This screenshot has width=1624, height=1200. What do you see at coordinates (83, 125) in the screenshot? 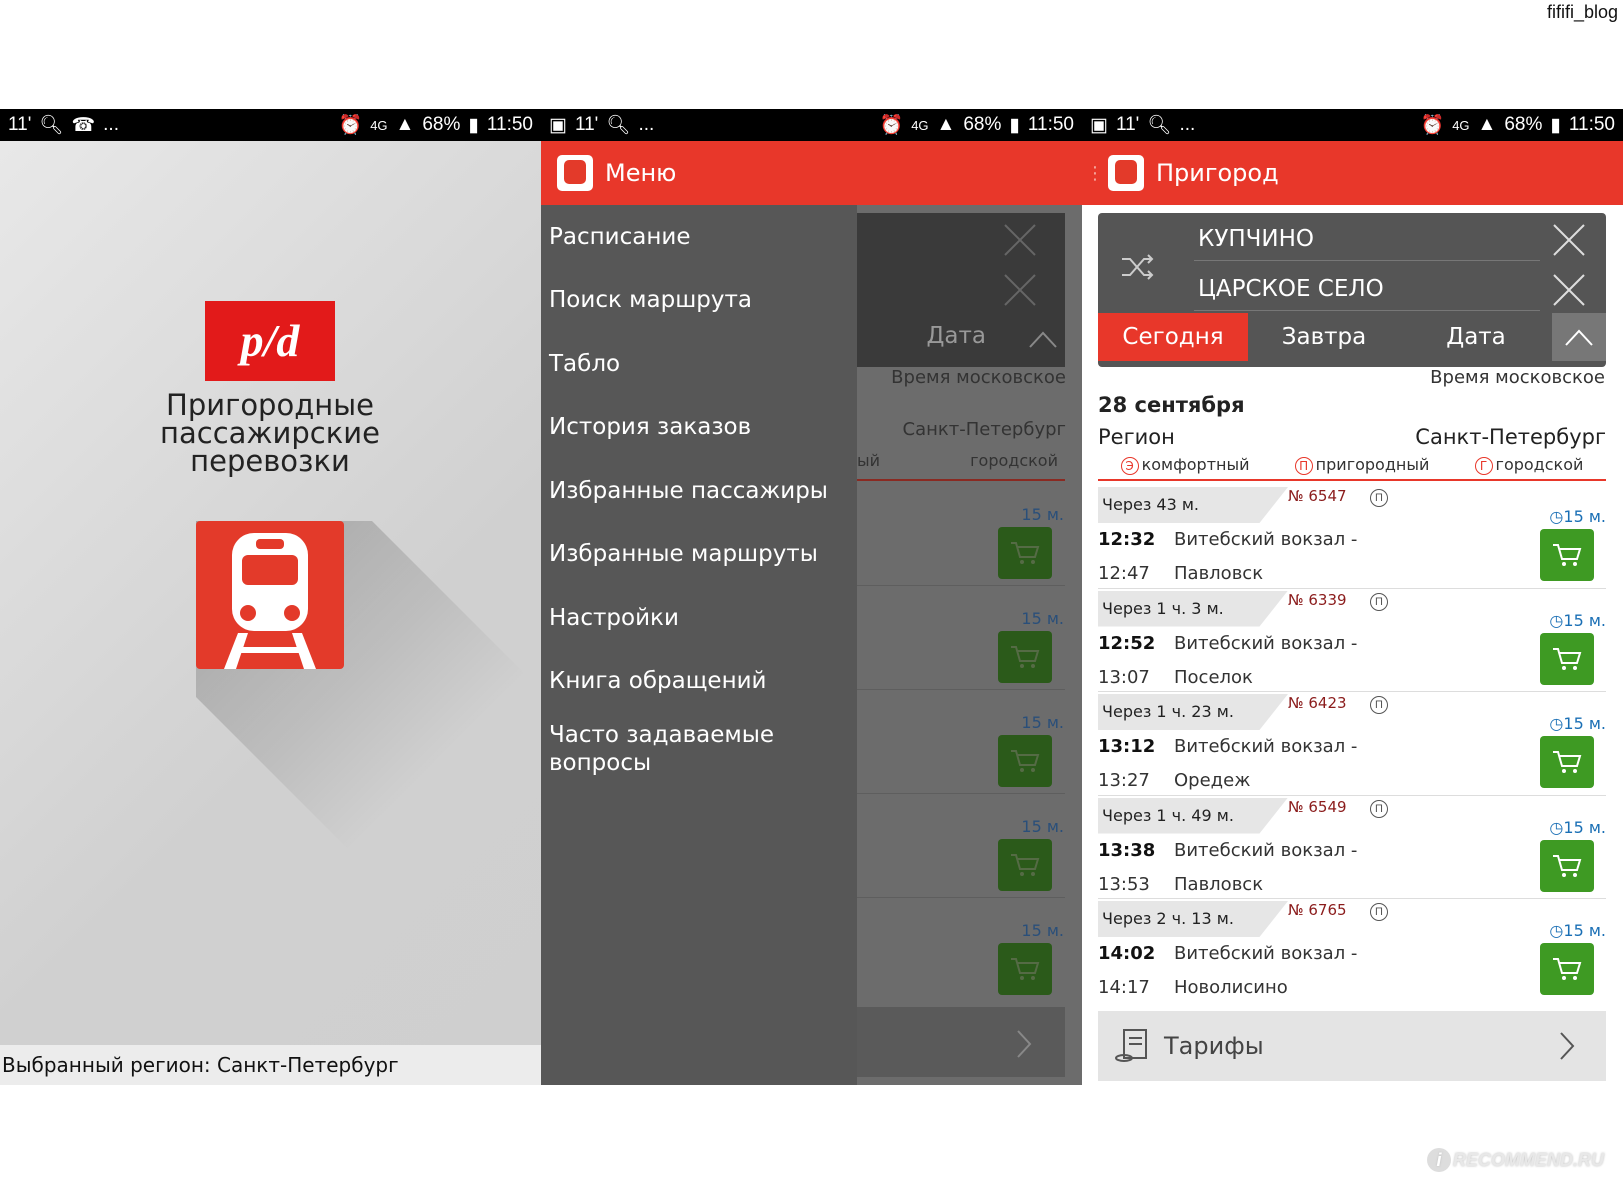
I see `phone-icon: ☎` at bounding box center [83, 125].